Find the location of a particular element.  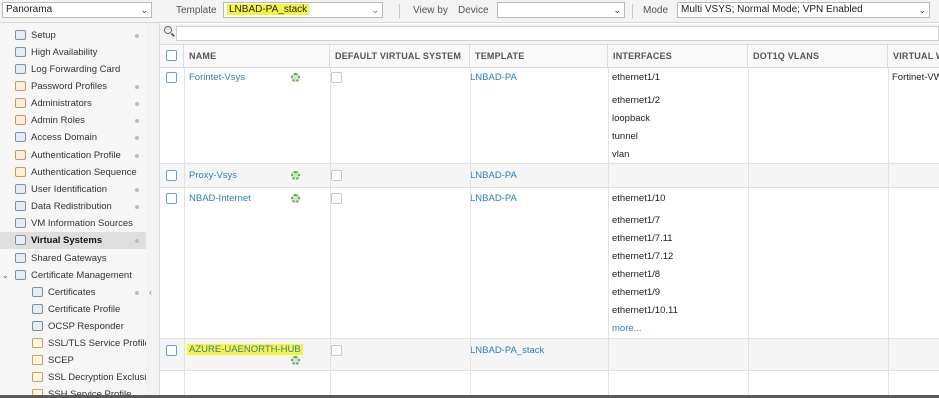

mode-select: Multi VSYS; Normal Mode; VPN Enabled ⌄ is located at coordinates (803, 10).